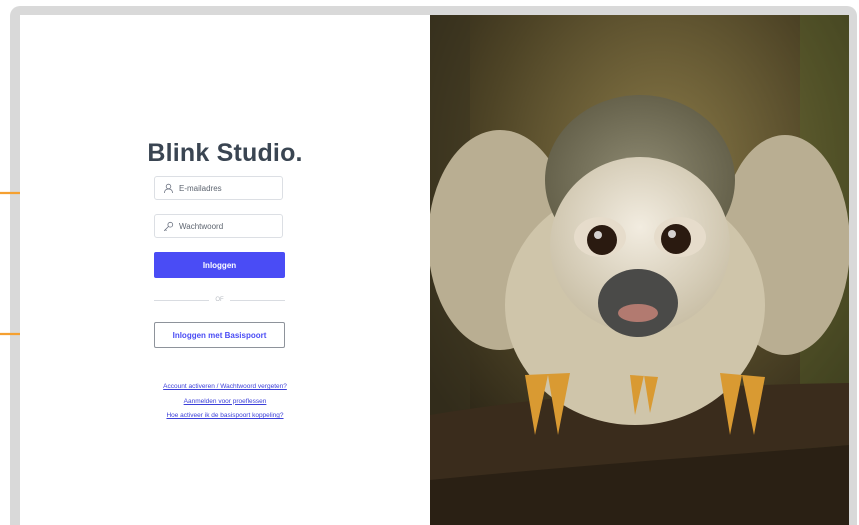 The image size is (859, 525). What do you see at coordinates (168, 226) in the screenshot?
I see `key-icon` at bounding box center [168, 226].